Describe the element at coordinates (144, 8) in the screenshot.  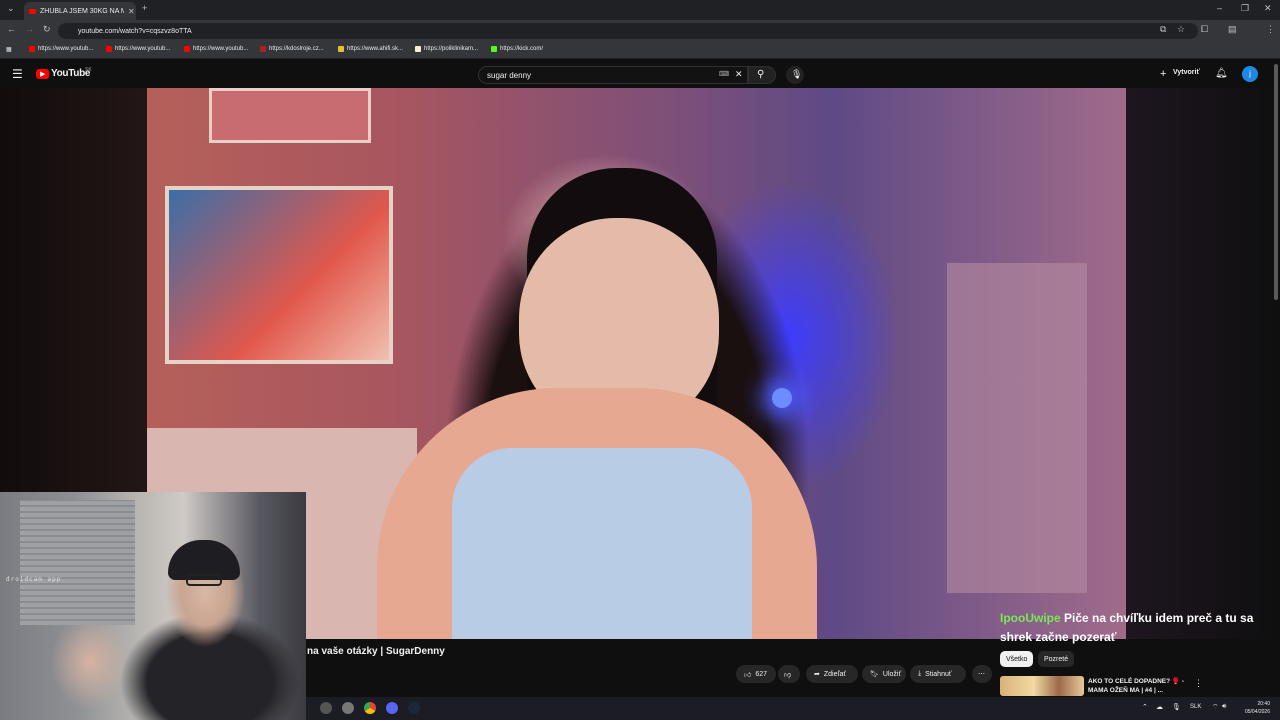
I see `new-tab-icon: +` at that location.